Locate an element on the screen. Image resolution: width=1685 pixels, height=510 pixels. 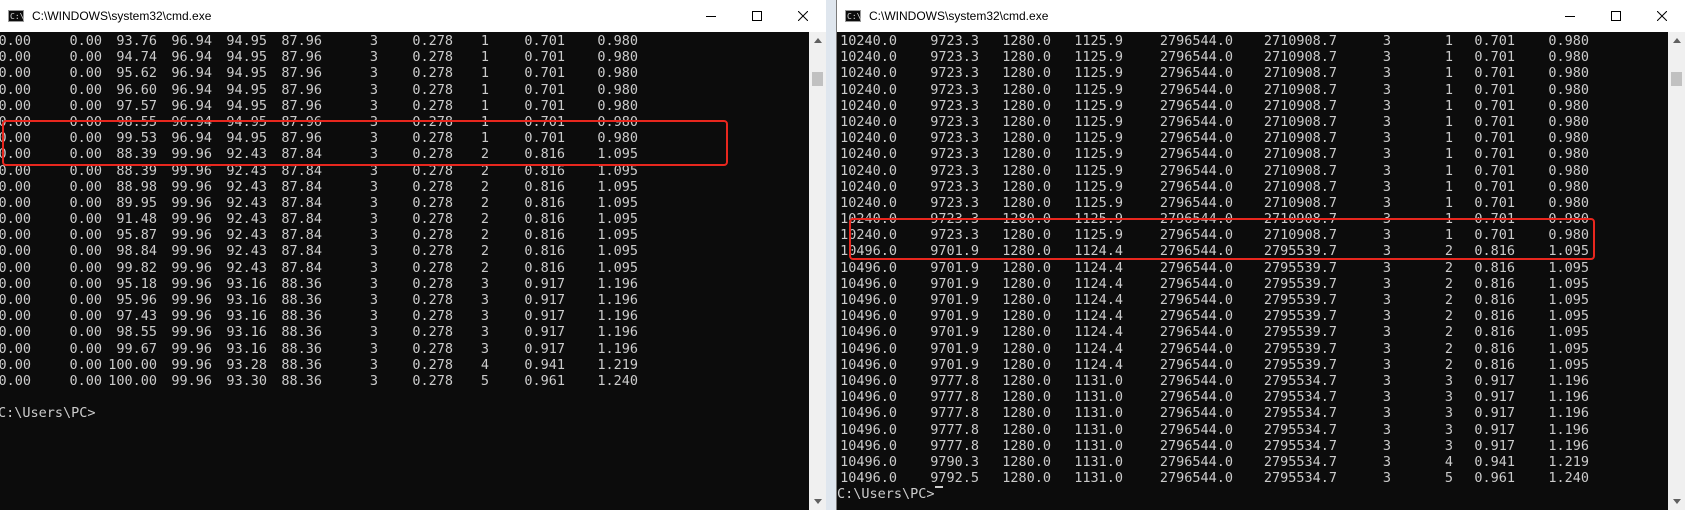
console-cell: 10240.0 is located at coordinates (868, 154).